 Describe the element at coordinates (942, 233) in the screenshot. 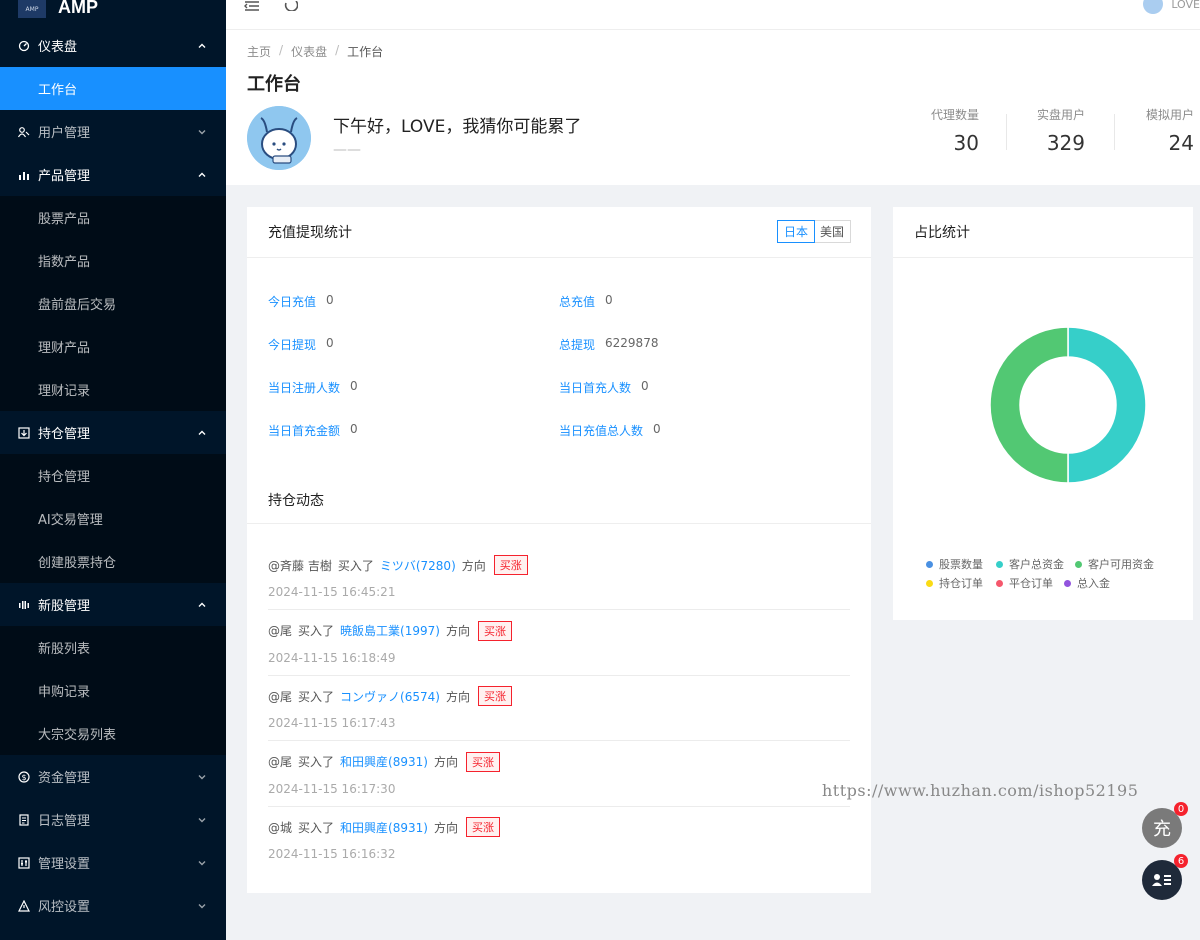

I see `card-title: 占比统计` at that location.